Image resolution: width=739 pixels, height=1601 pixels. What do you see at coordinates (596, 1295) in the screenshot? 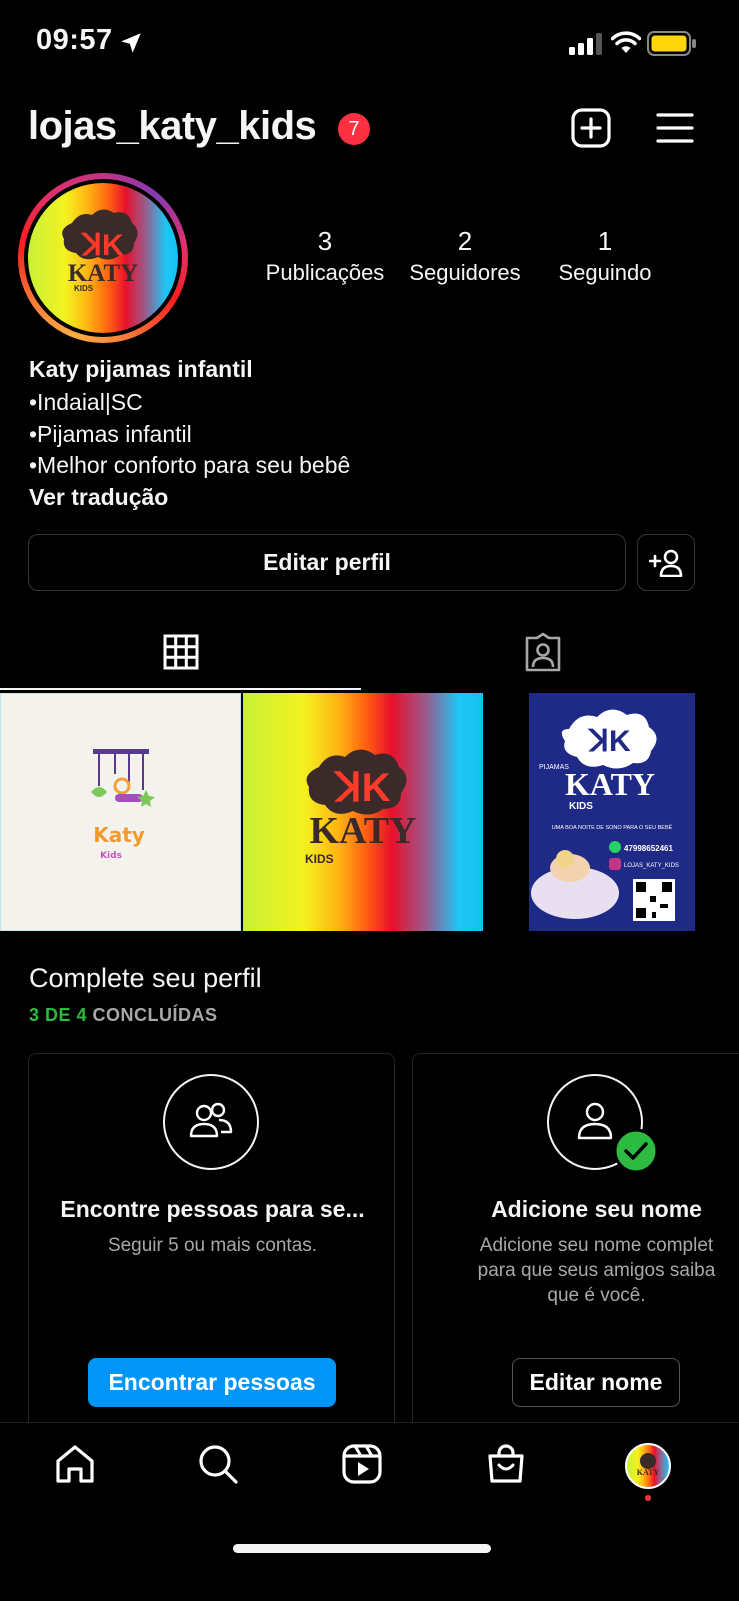
I see `card-description: que é você.` at bounding box center [596, 1295].